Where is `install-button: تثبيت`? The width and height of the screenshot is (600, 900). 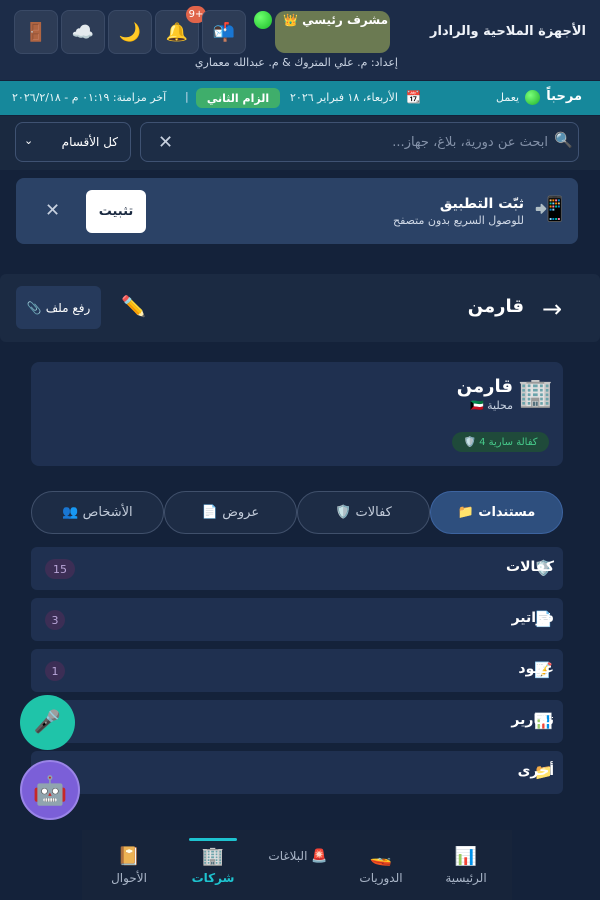
install-button: تثبيت is located at coordinates (116, 211).